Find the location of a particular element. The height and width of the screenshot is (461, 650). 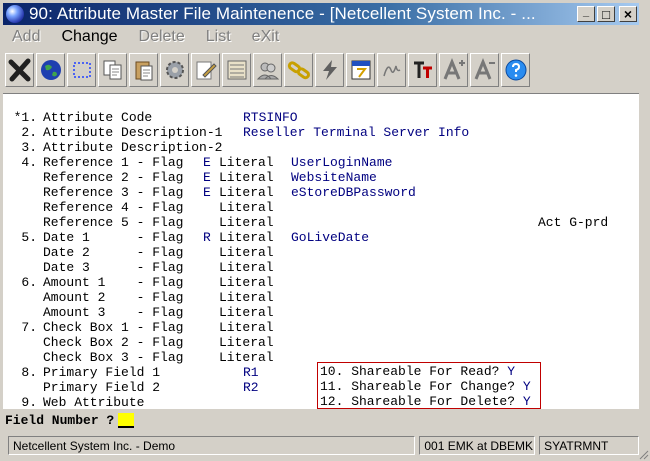

field-label: Date 2 - Flag is located at coordinates (113, 252).